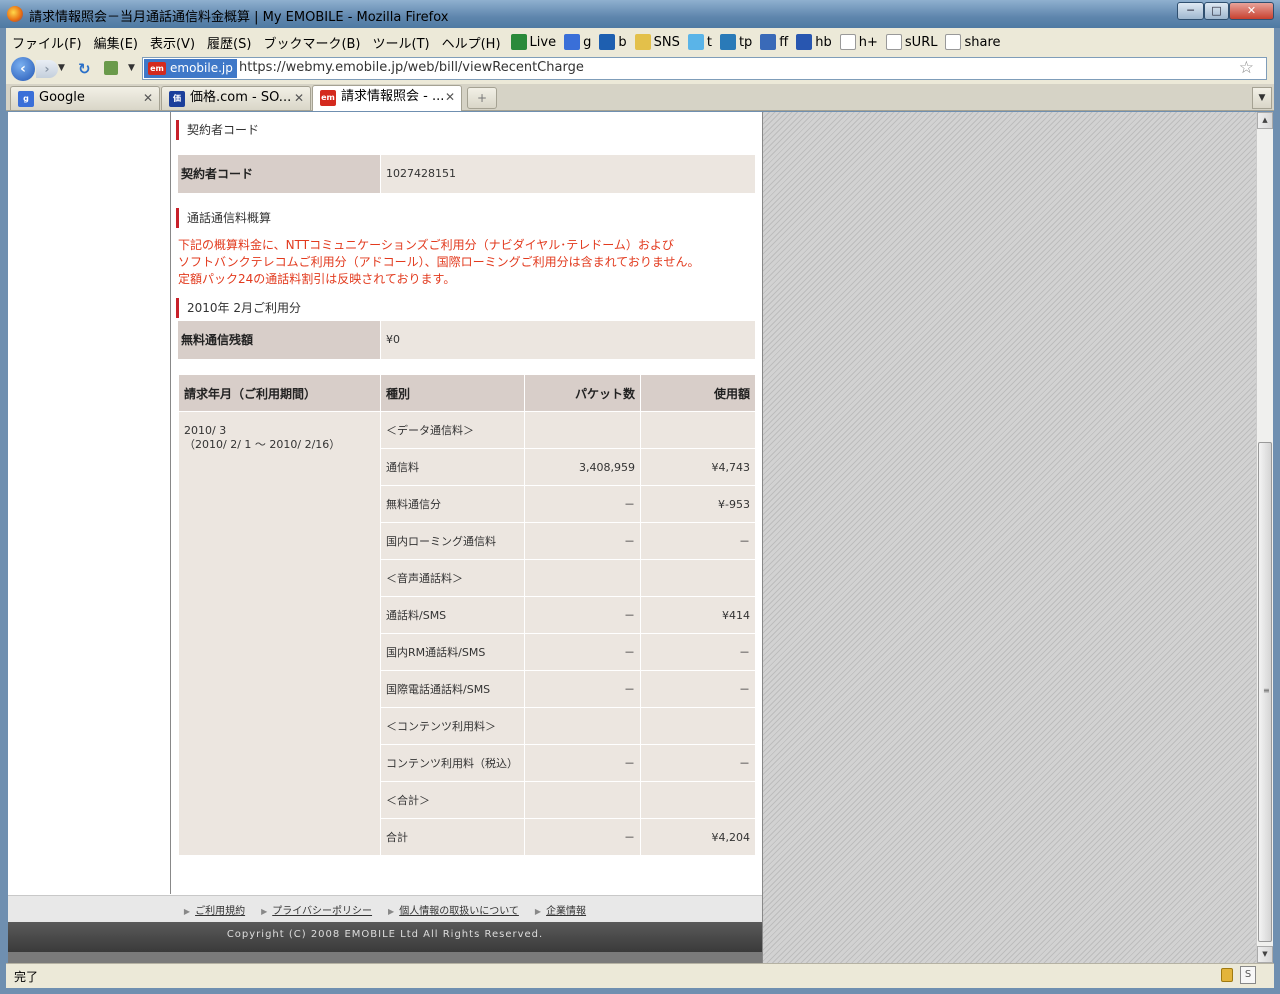  What do you see at coordinates (328, 98) in the screenshot?
I see `emobile-favicon-icon: em` at bounding box center [328, 98].